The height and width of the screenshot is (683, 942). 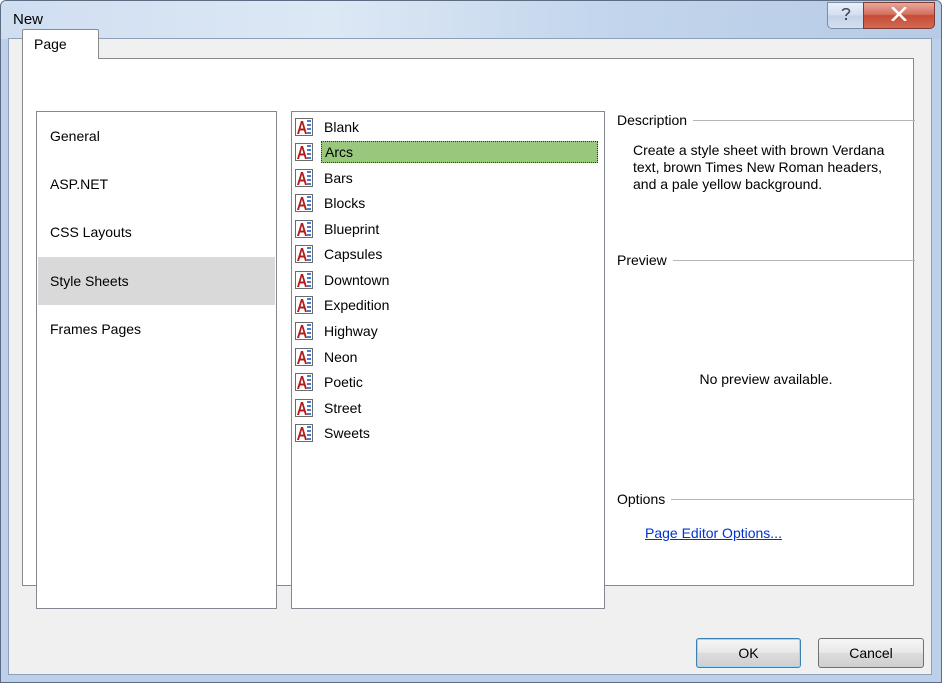 I want to click on category-item-label: ASP.NET, so click(x=79, y=184).